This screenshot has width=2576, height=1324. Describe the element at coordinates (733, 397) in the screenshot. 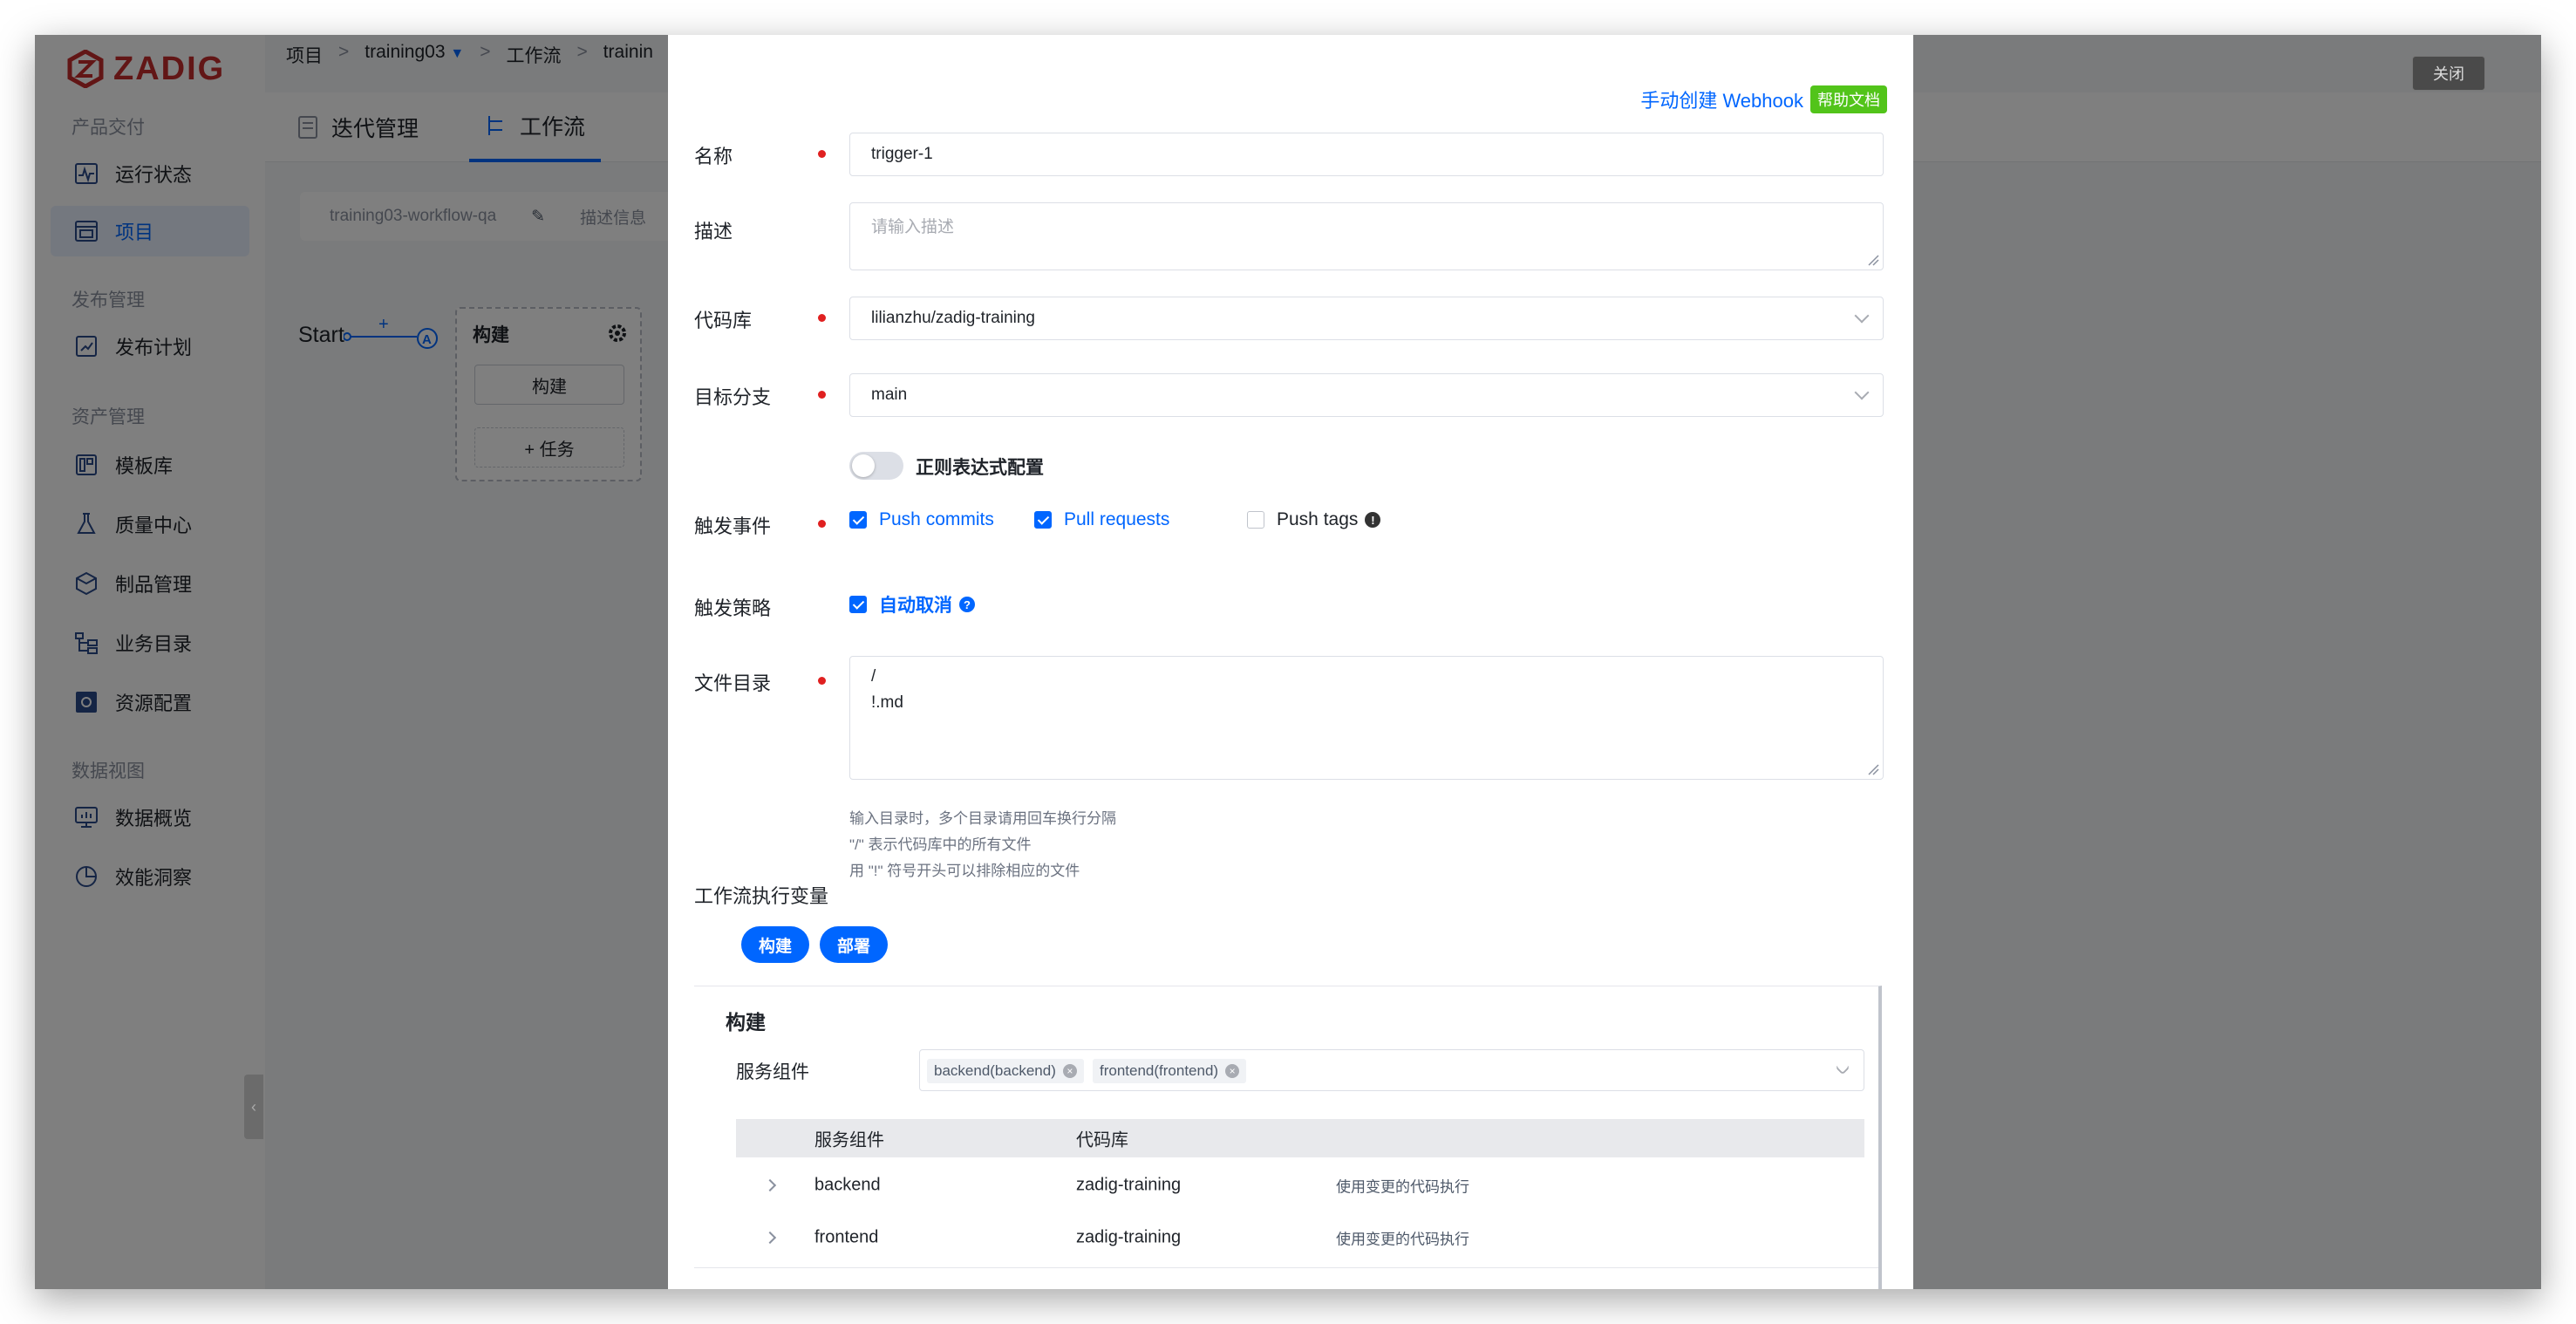

I see `branch-label: 目标分支` at that location.